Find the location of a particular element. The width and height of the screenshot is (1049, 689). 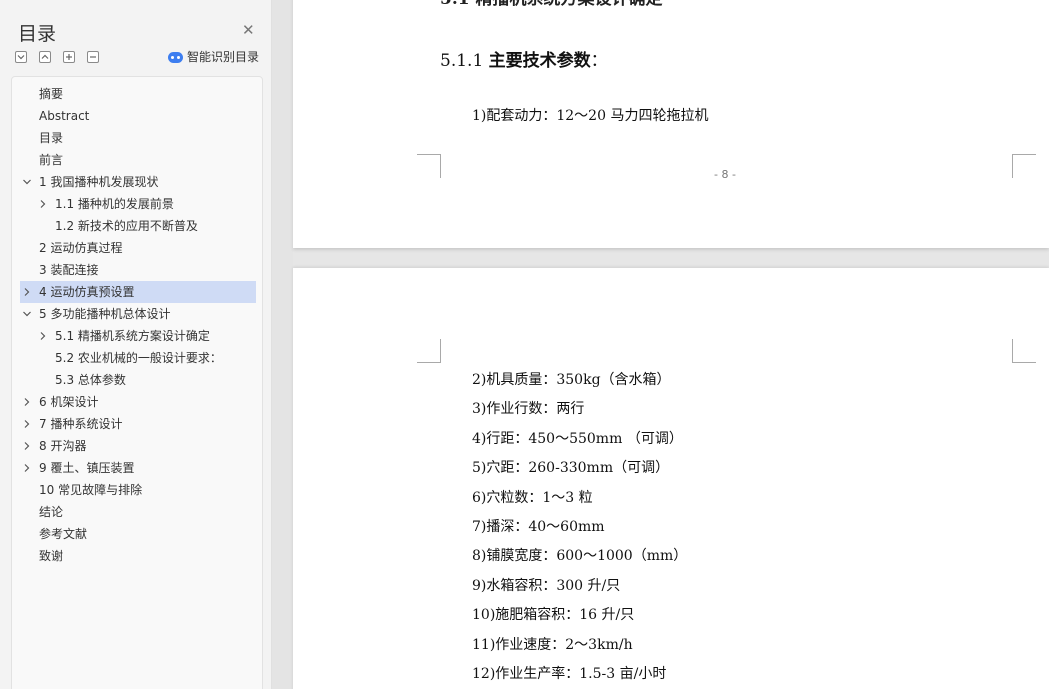

toc-item: Abstract is located at coordinates (138, 116).